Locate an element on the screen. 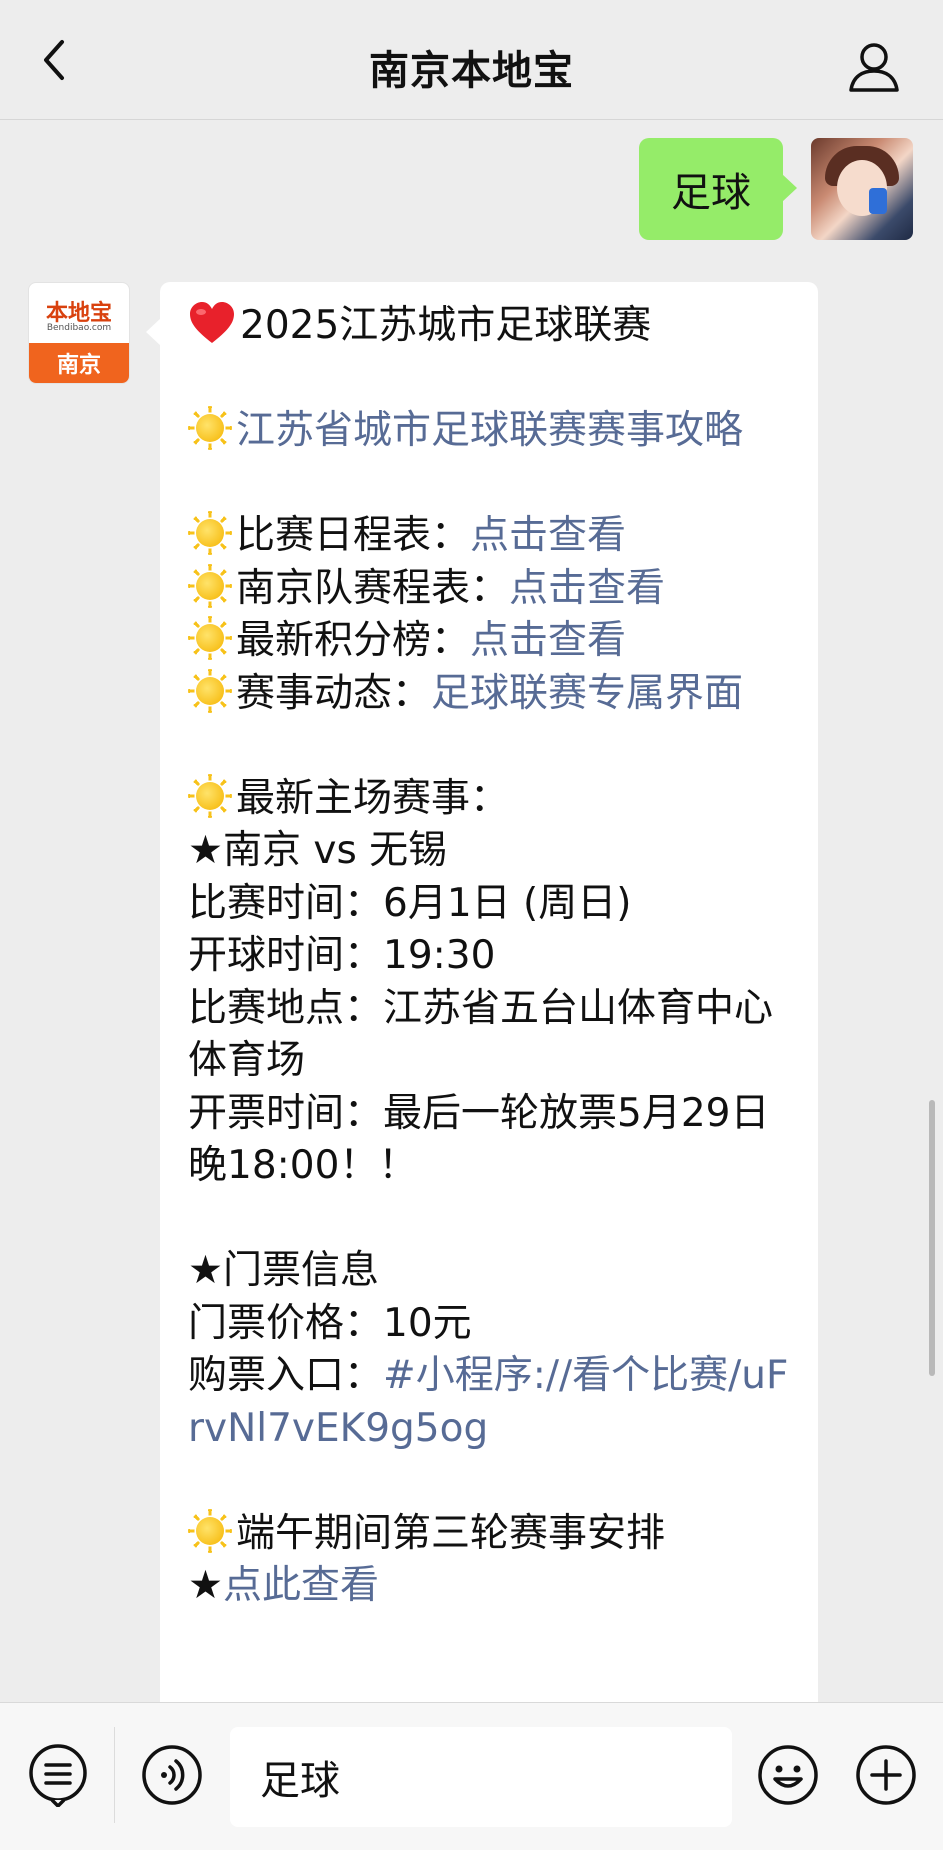 The width and height of the screenshot is (943, 1850). message-link: 江苏省城市足球联赛赛事攻略 is located at coordinates (489, 430).